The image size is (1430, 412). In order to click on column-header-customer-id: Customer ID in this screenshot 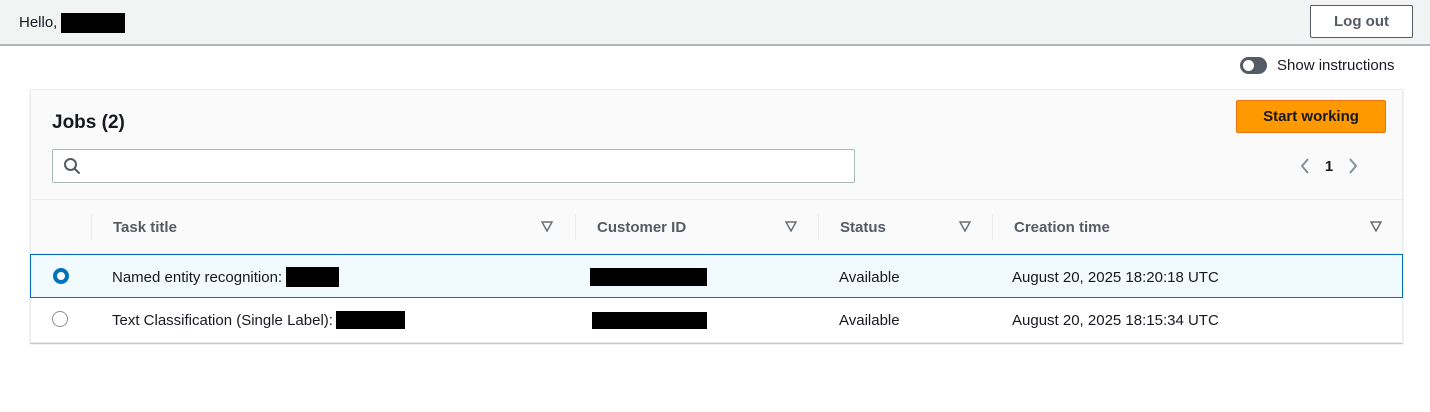, I will do `click(641, 227)`.